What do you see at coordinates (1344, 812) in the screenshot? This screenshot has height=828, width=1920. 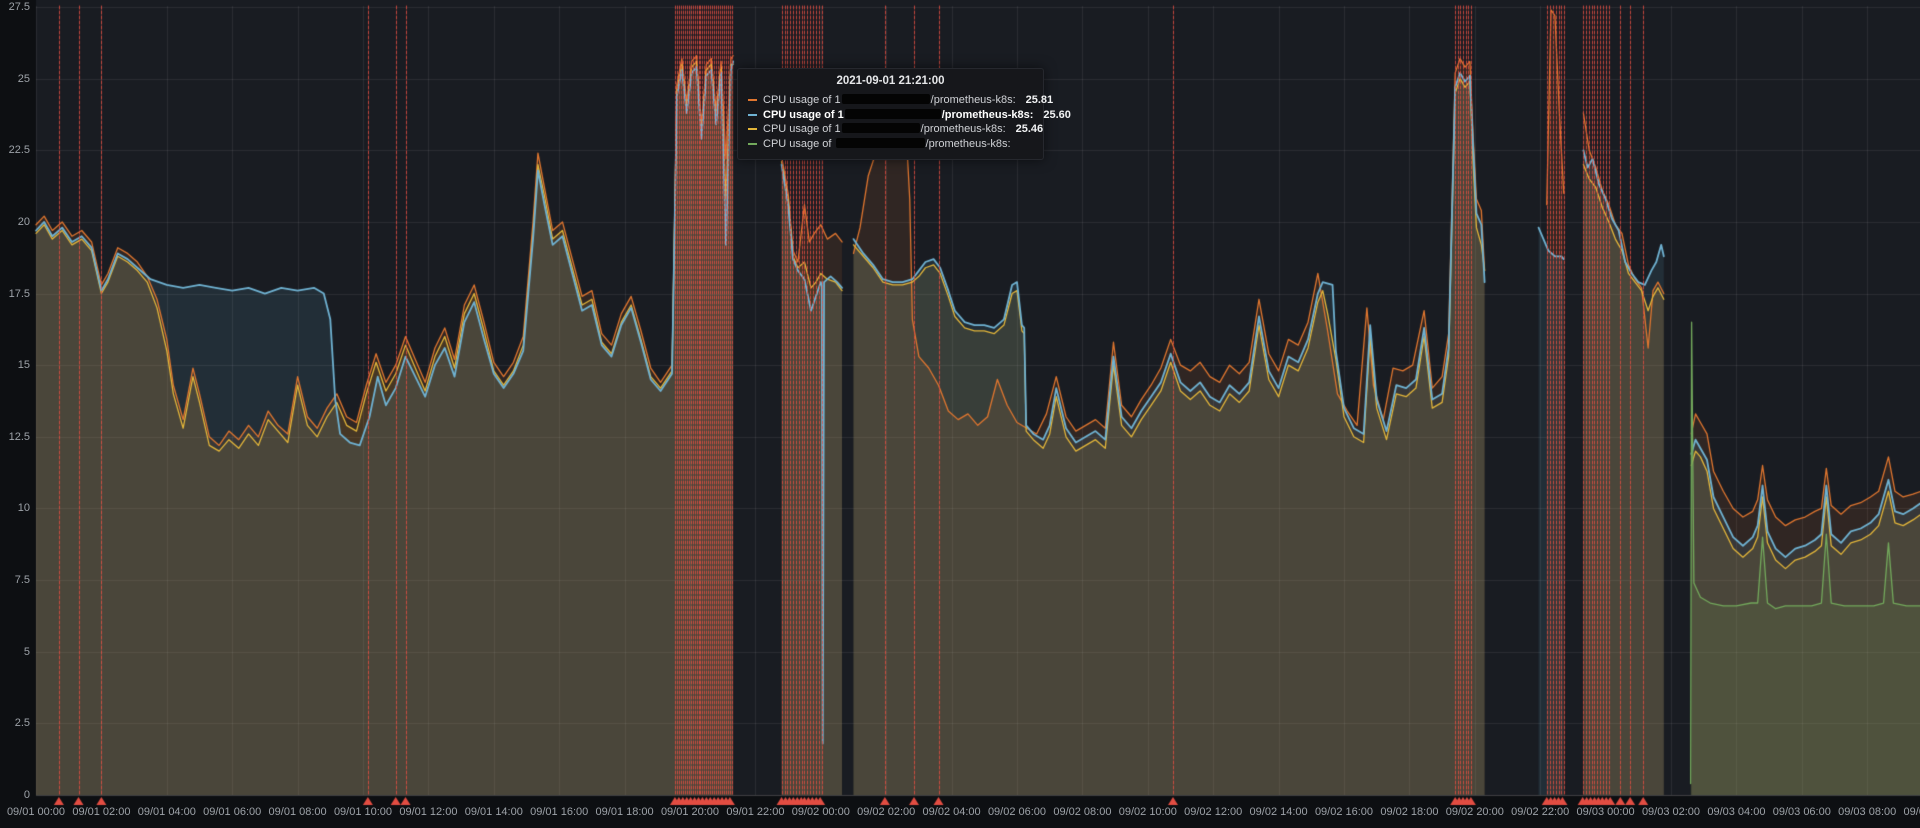 I see `x-axis-tick-label: 09/02 16:00` at bounding box center [1344, 812].